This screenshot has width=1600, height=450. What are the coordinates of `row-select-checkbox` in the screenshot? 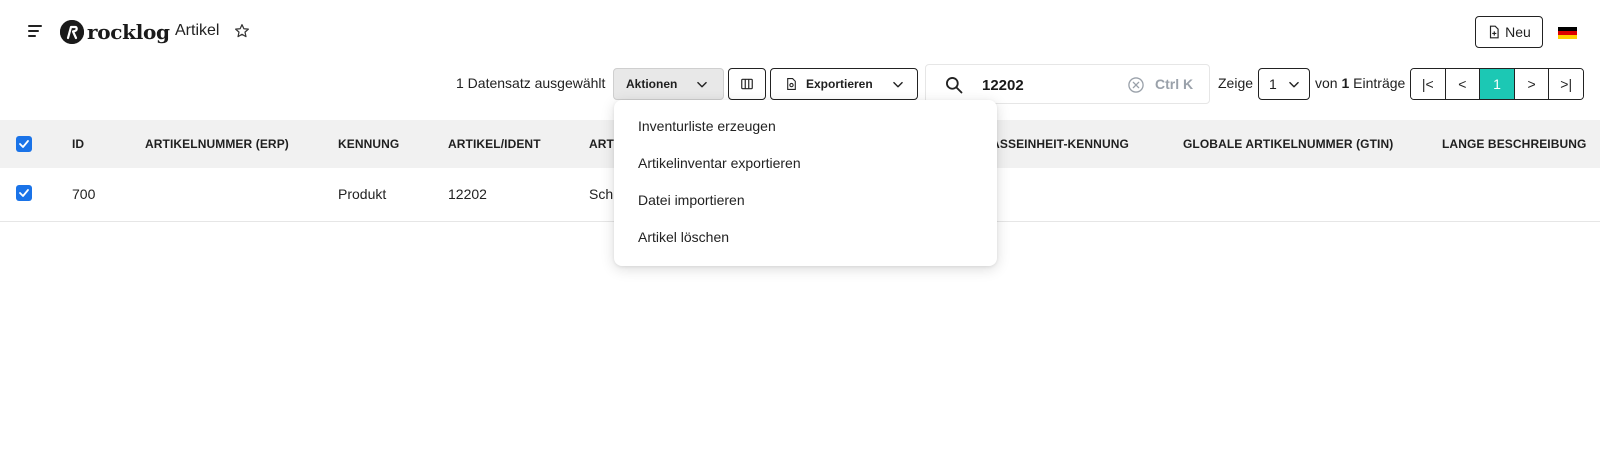 It's located at (24, 193).